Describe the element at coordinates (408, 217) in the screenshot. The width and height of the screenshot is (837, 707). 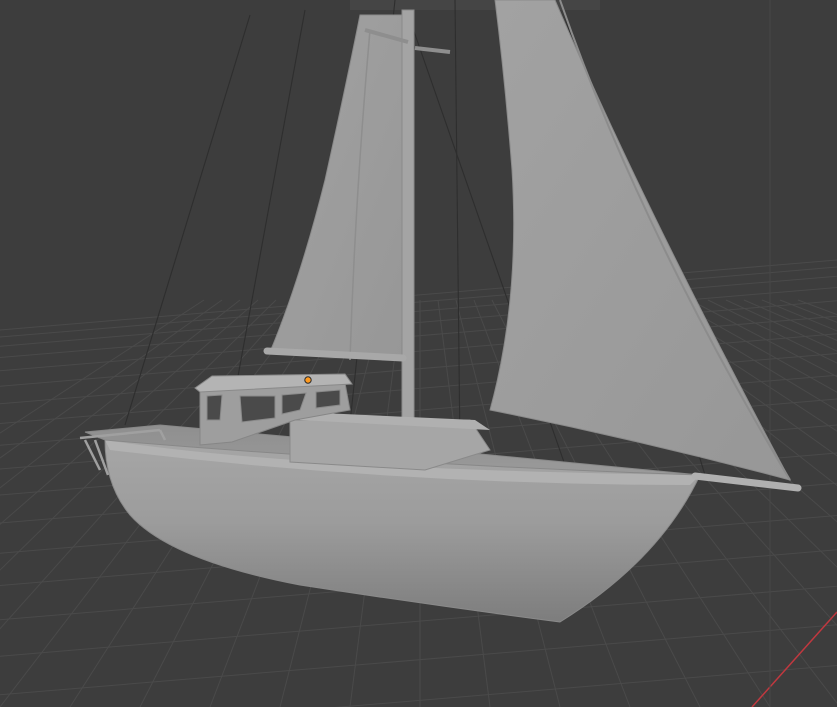
I see `mast` at that location.